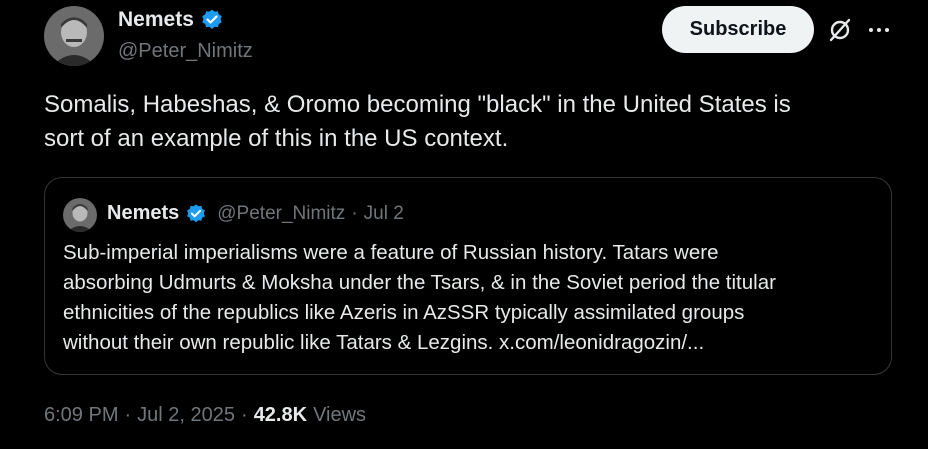 Image resolution: width=928 pixels, height=449 pixels. I want to click on tweet-date: Jul 2, 2025, so click(186, 415).